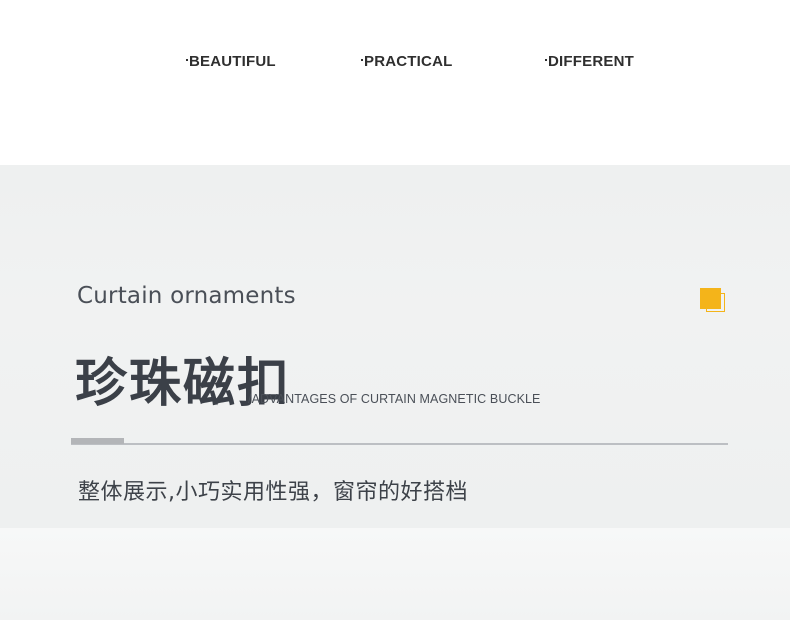  I want to click on double-square-icon, so click(714, 301).